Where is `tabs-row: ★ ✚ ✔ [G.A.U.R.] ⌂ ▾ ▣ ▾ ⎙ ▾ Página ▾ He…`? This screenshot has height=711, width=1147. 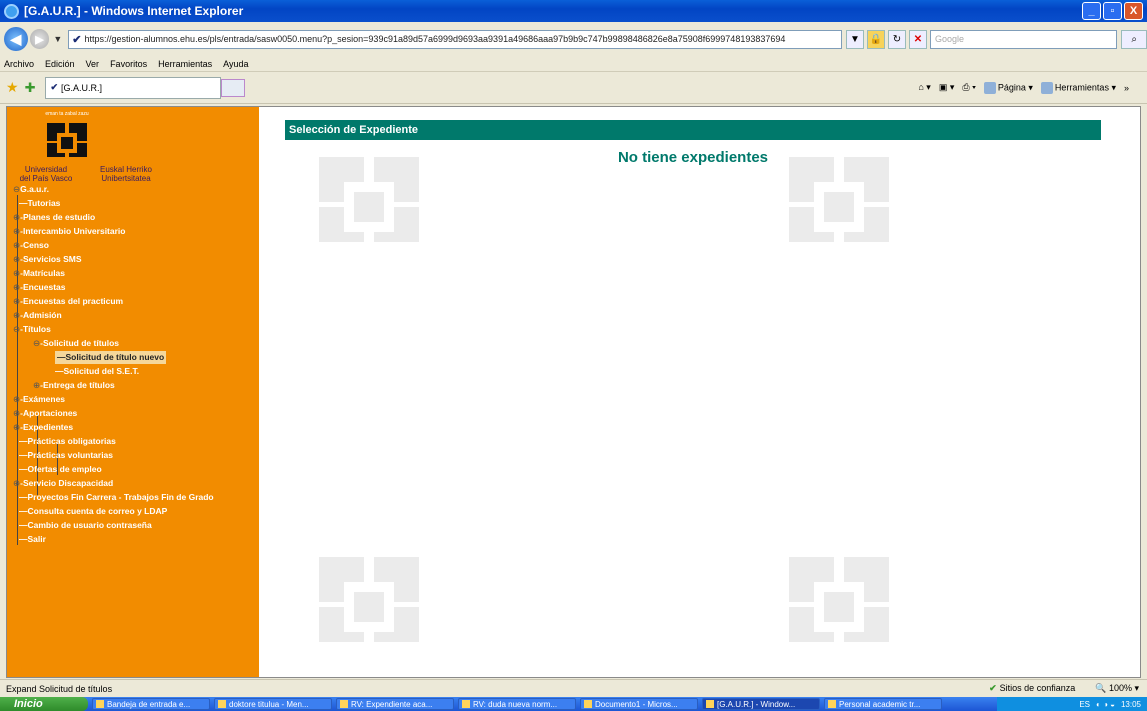
tabs-row: ★ ✚ ✔ [G.A.U.R.] ⌂ ▾ ▣ ▾ ⎙ ▾ Página ▾ He… is located at coordinates (573, 88).